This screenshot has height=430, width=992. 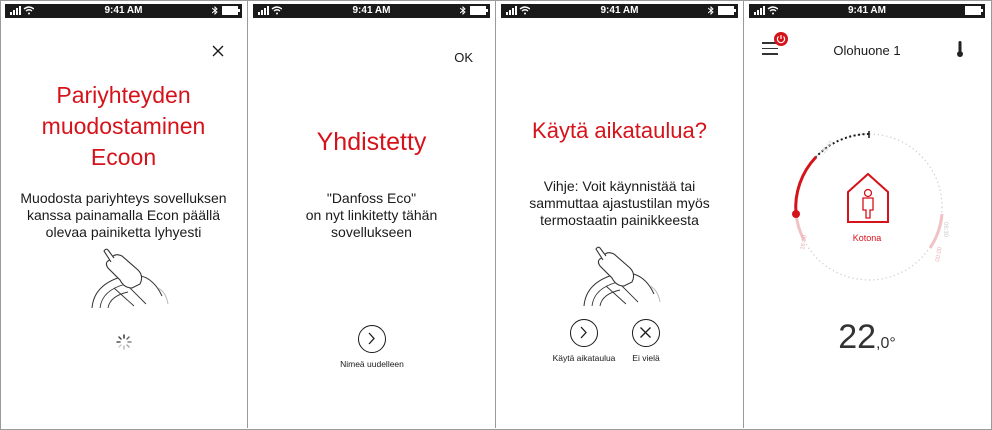 I want to click on temperature-decimal: ,0°, so click(x=886, y=343).